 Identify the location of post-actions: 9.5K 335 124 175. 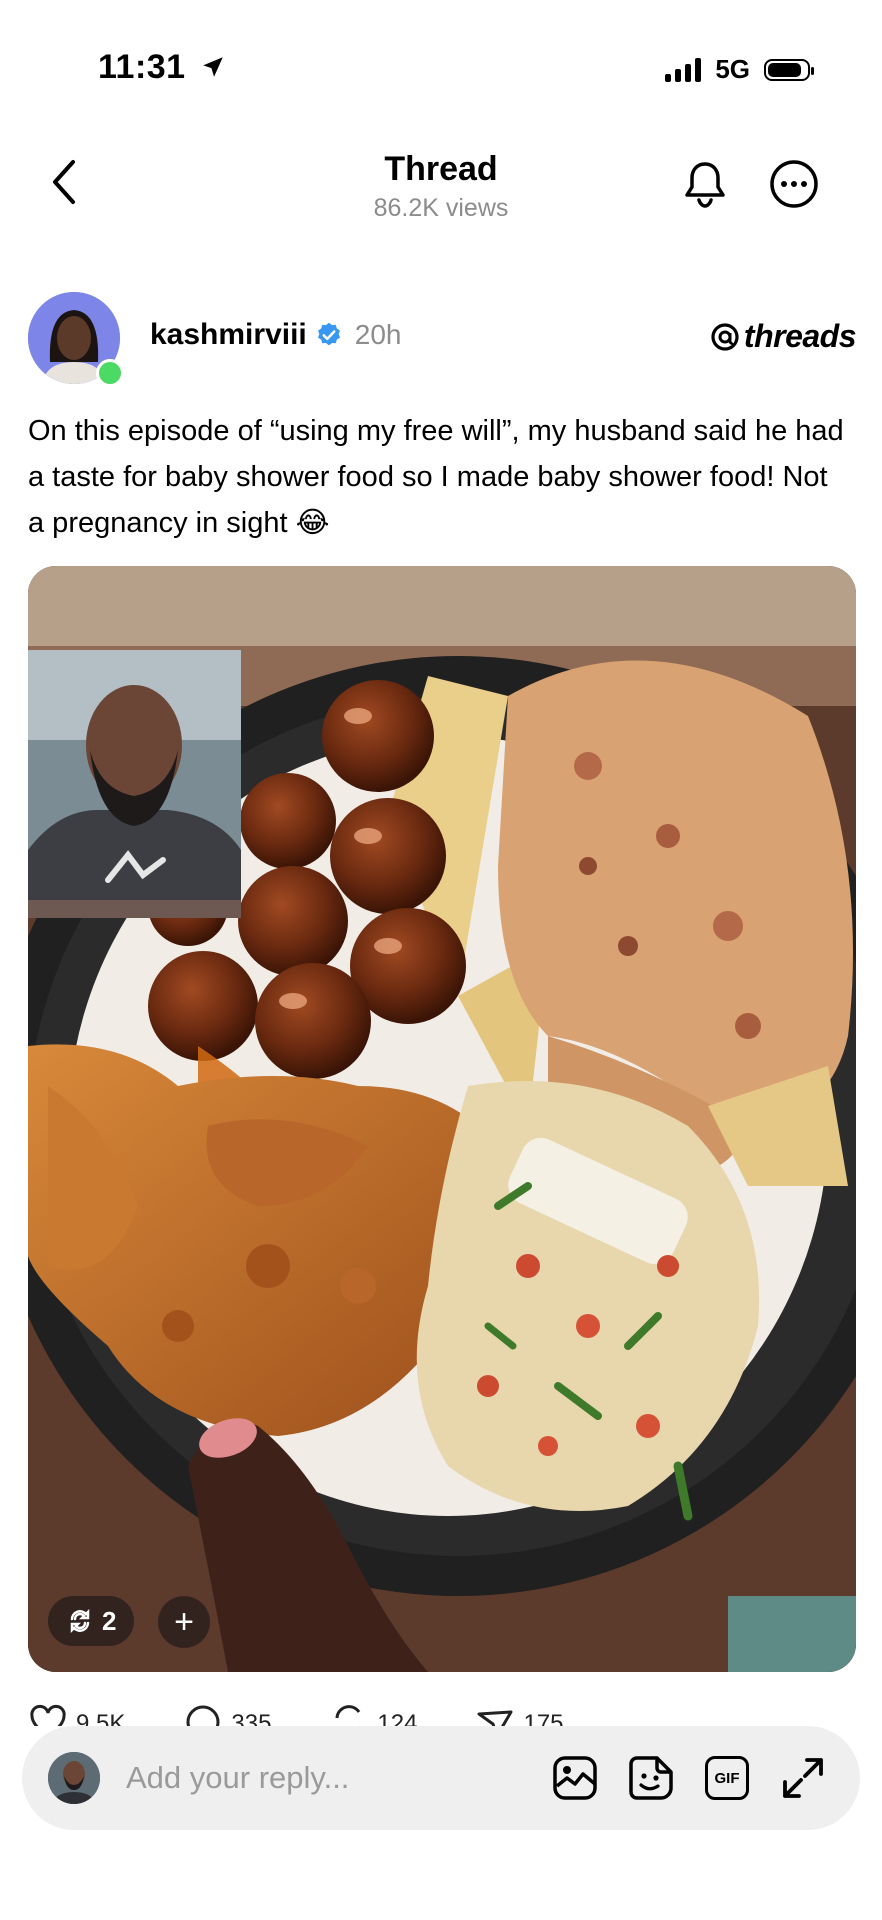
(296, 1714).